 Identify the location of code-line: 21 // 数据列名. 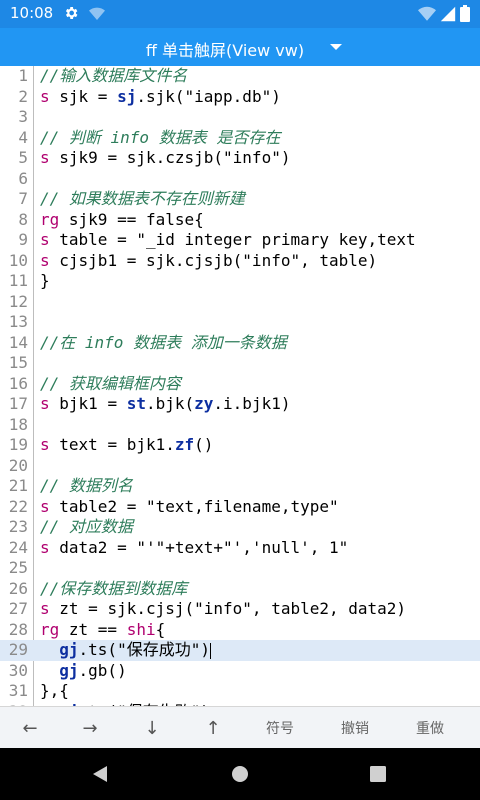
(240, 486).